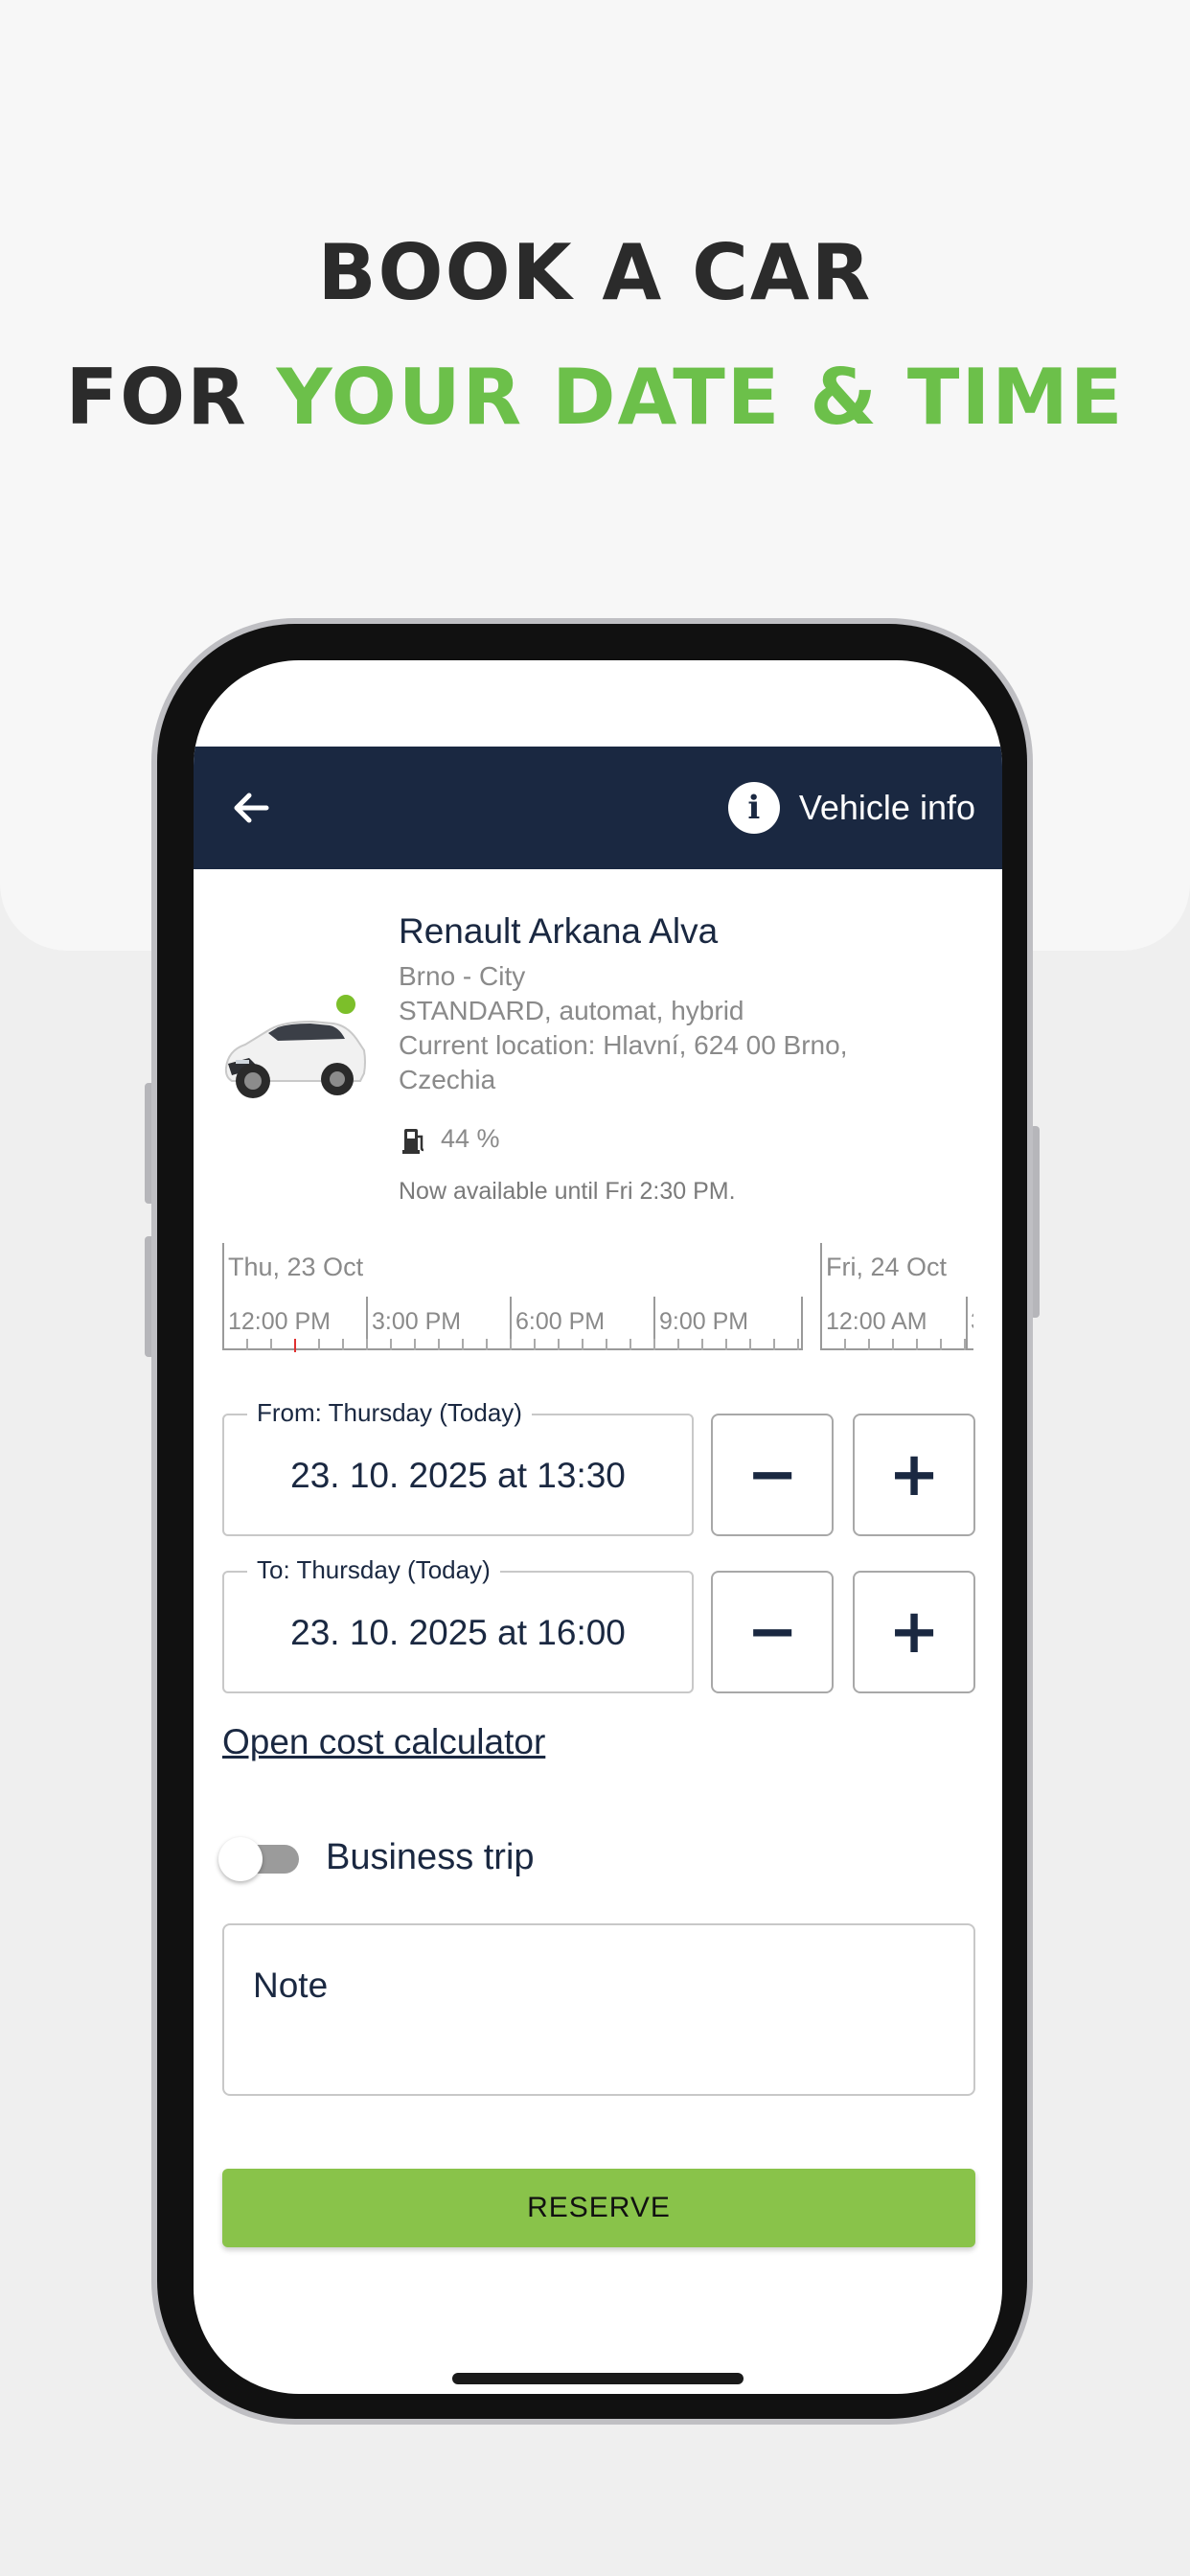 Image resolution: width=1190 pixels, height=2576 pixels. I want to click on to-increment-button: +, so click(914, 1632).